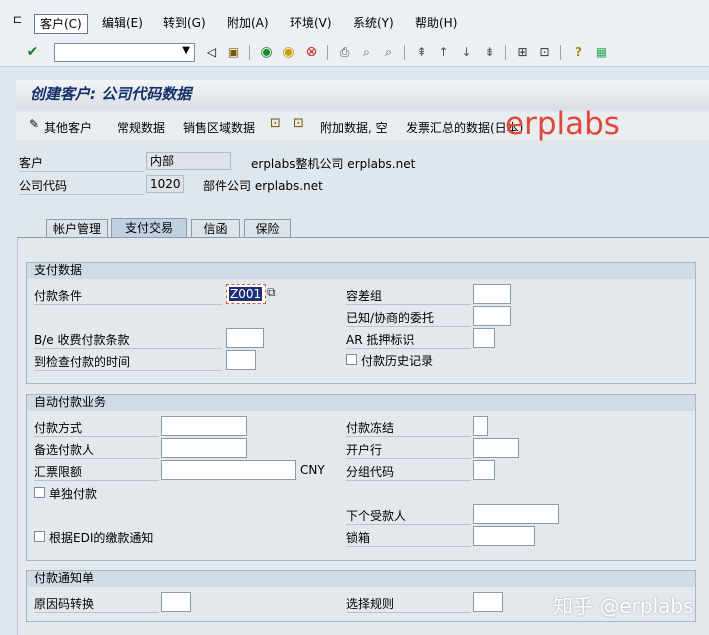 The image size is (709, 635). What do you see at coordinates (263, 186) in the screenshot?
I see `company-code-description: 部件公司 erplabs.net` at bounding box center [263, 186].